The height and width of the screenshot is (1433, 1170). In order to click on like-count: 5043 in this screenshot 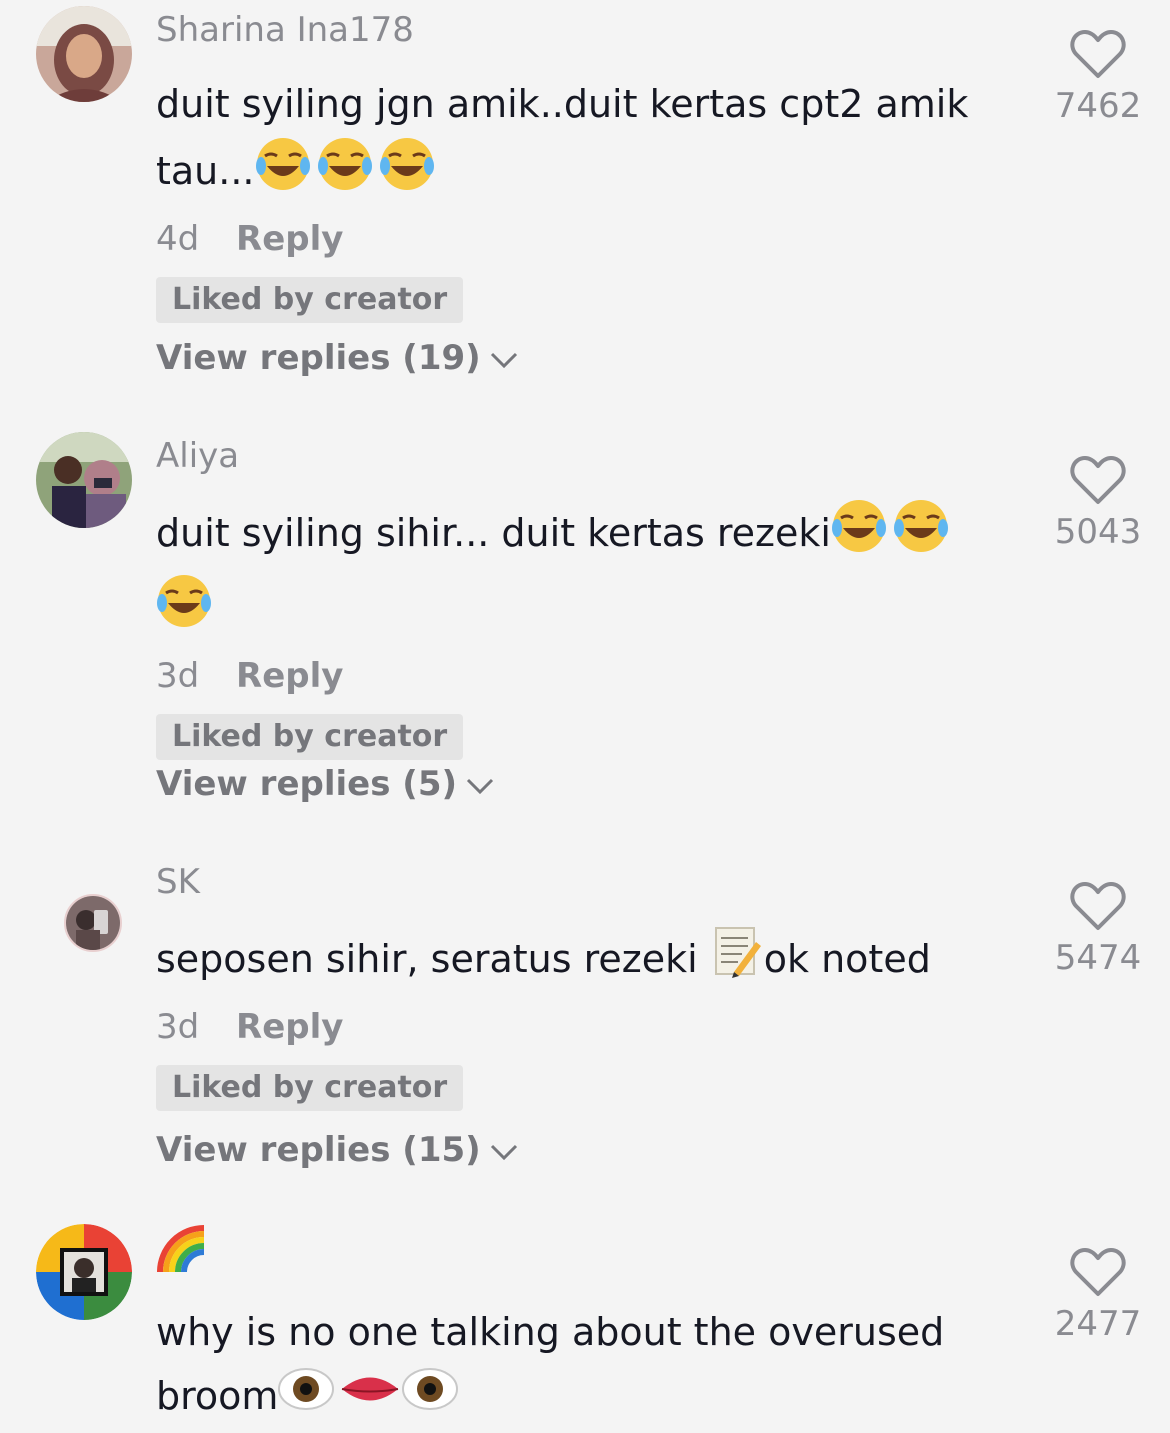, I will do `click(1098, 532)`.